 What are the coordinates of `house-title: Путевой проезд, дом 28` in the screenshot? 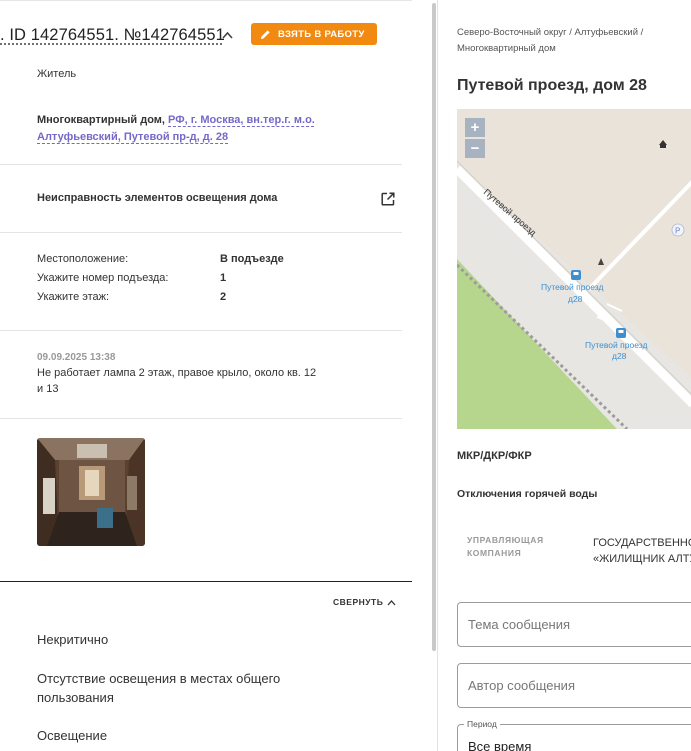 It's located at (552, 85).